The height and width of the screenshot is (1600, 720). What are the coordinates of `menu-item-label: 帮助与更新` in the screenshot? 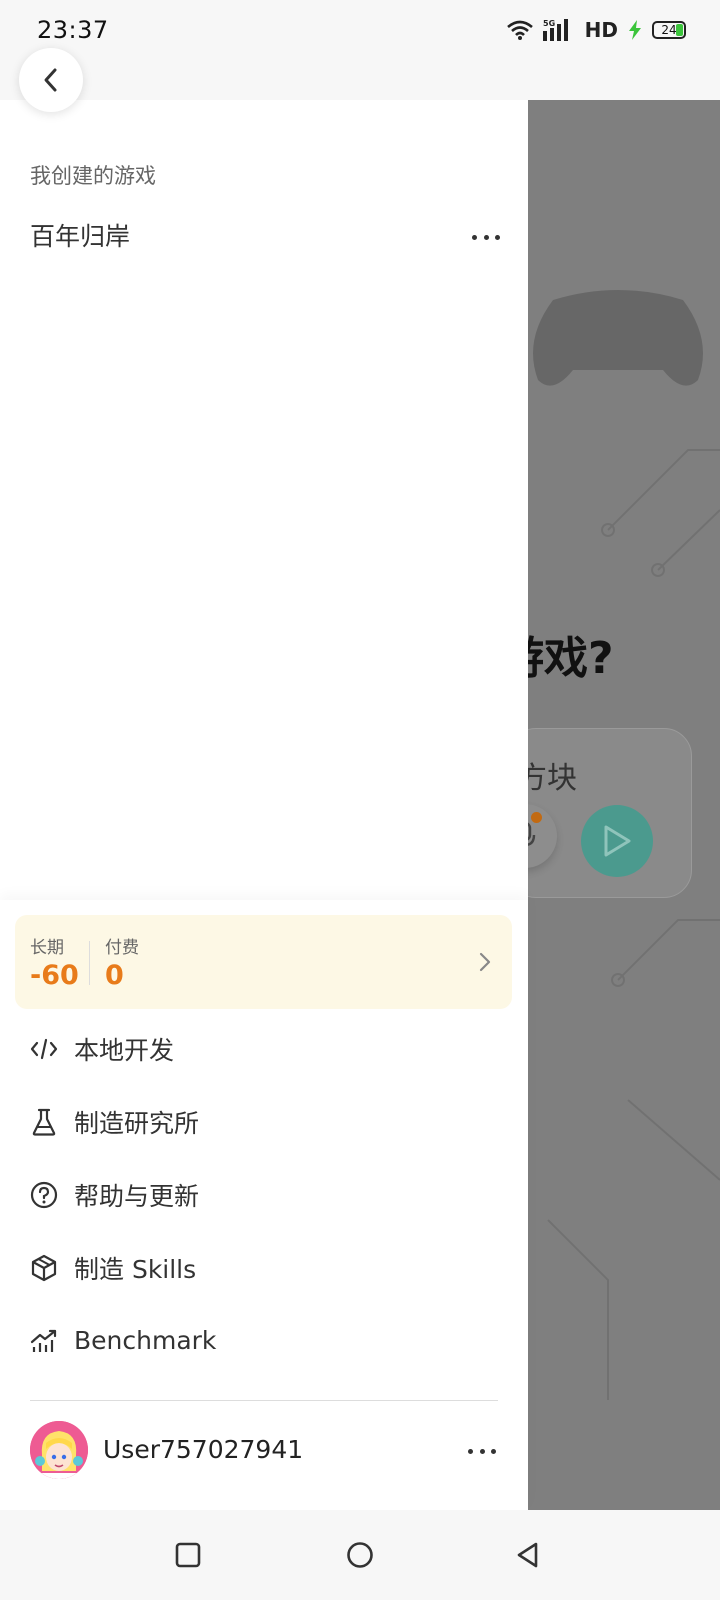 It's located at (137, 1196).